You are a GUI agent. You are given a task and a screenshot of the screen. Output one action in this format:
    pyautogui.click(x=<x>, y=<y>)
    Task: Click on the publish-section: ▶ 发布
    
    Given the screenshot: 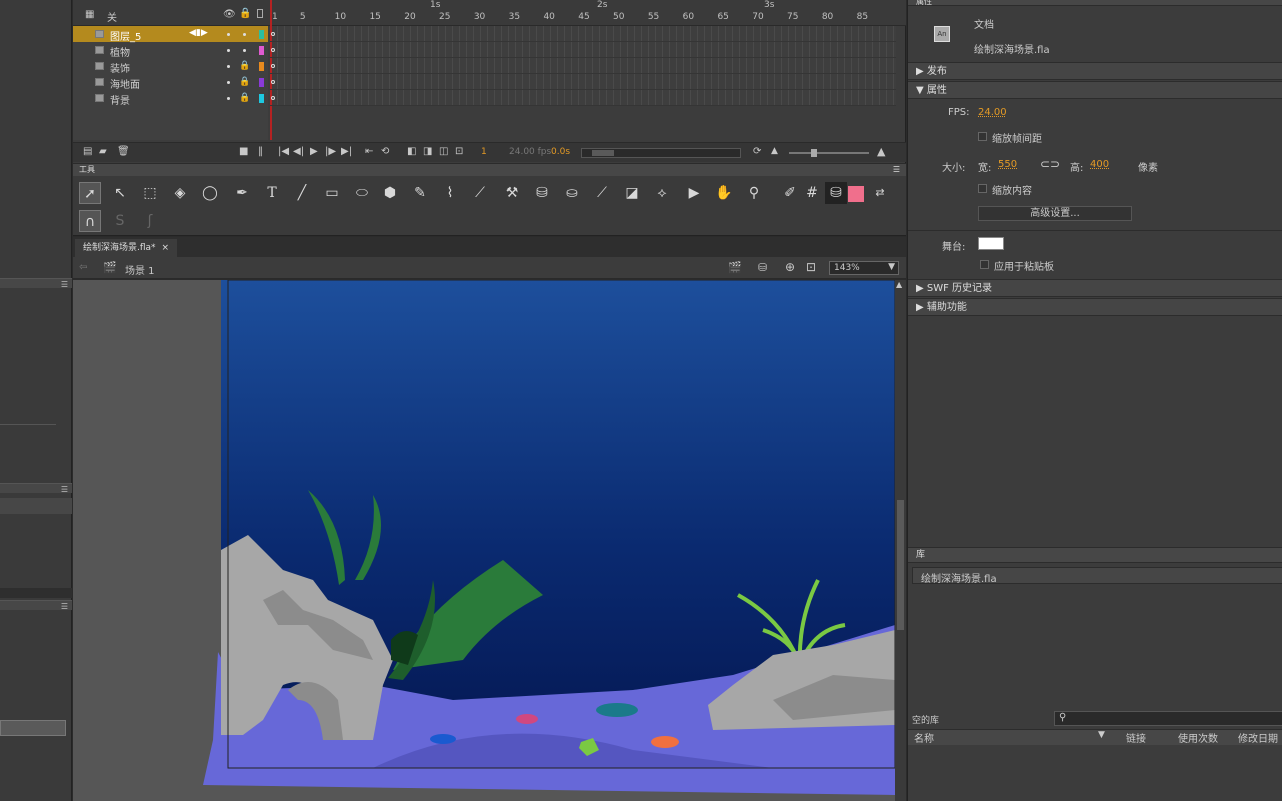 What is the action you would take?
    pyautogui.click(x=1095, y=71)
    